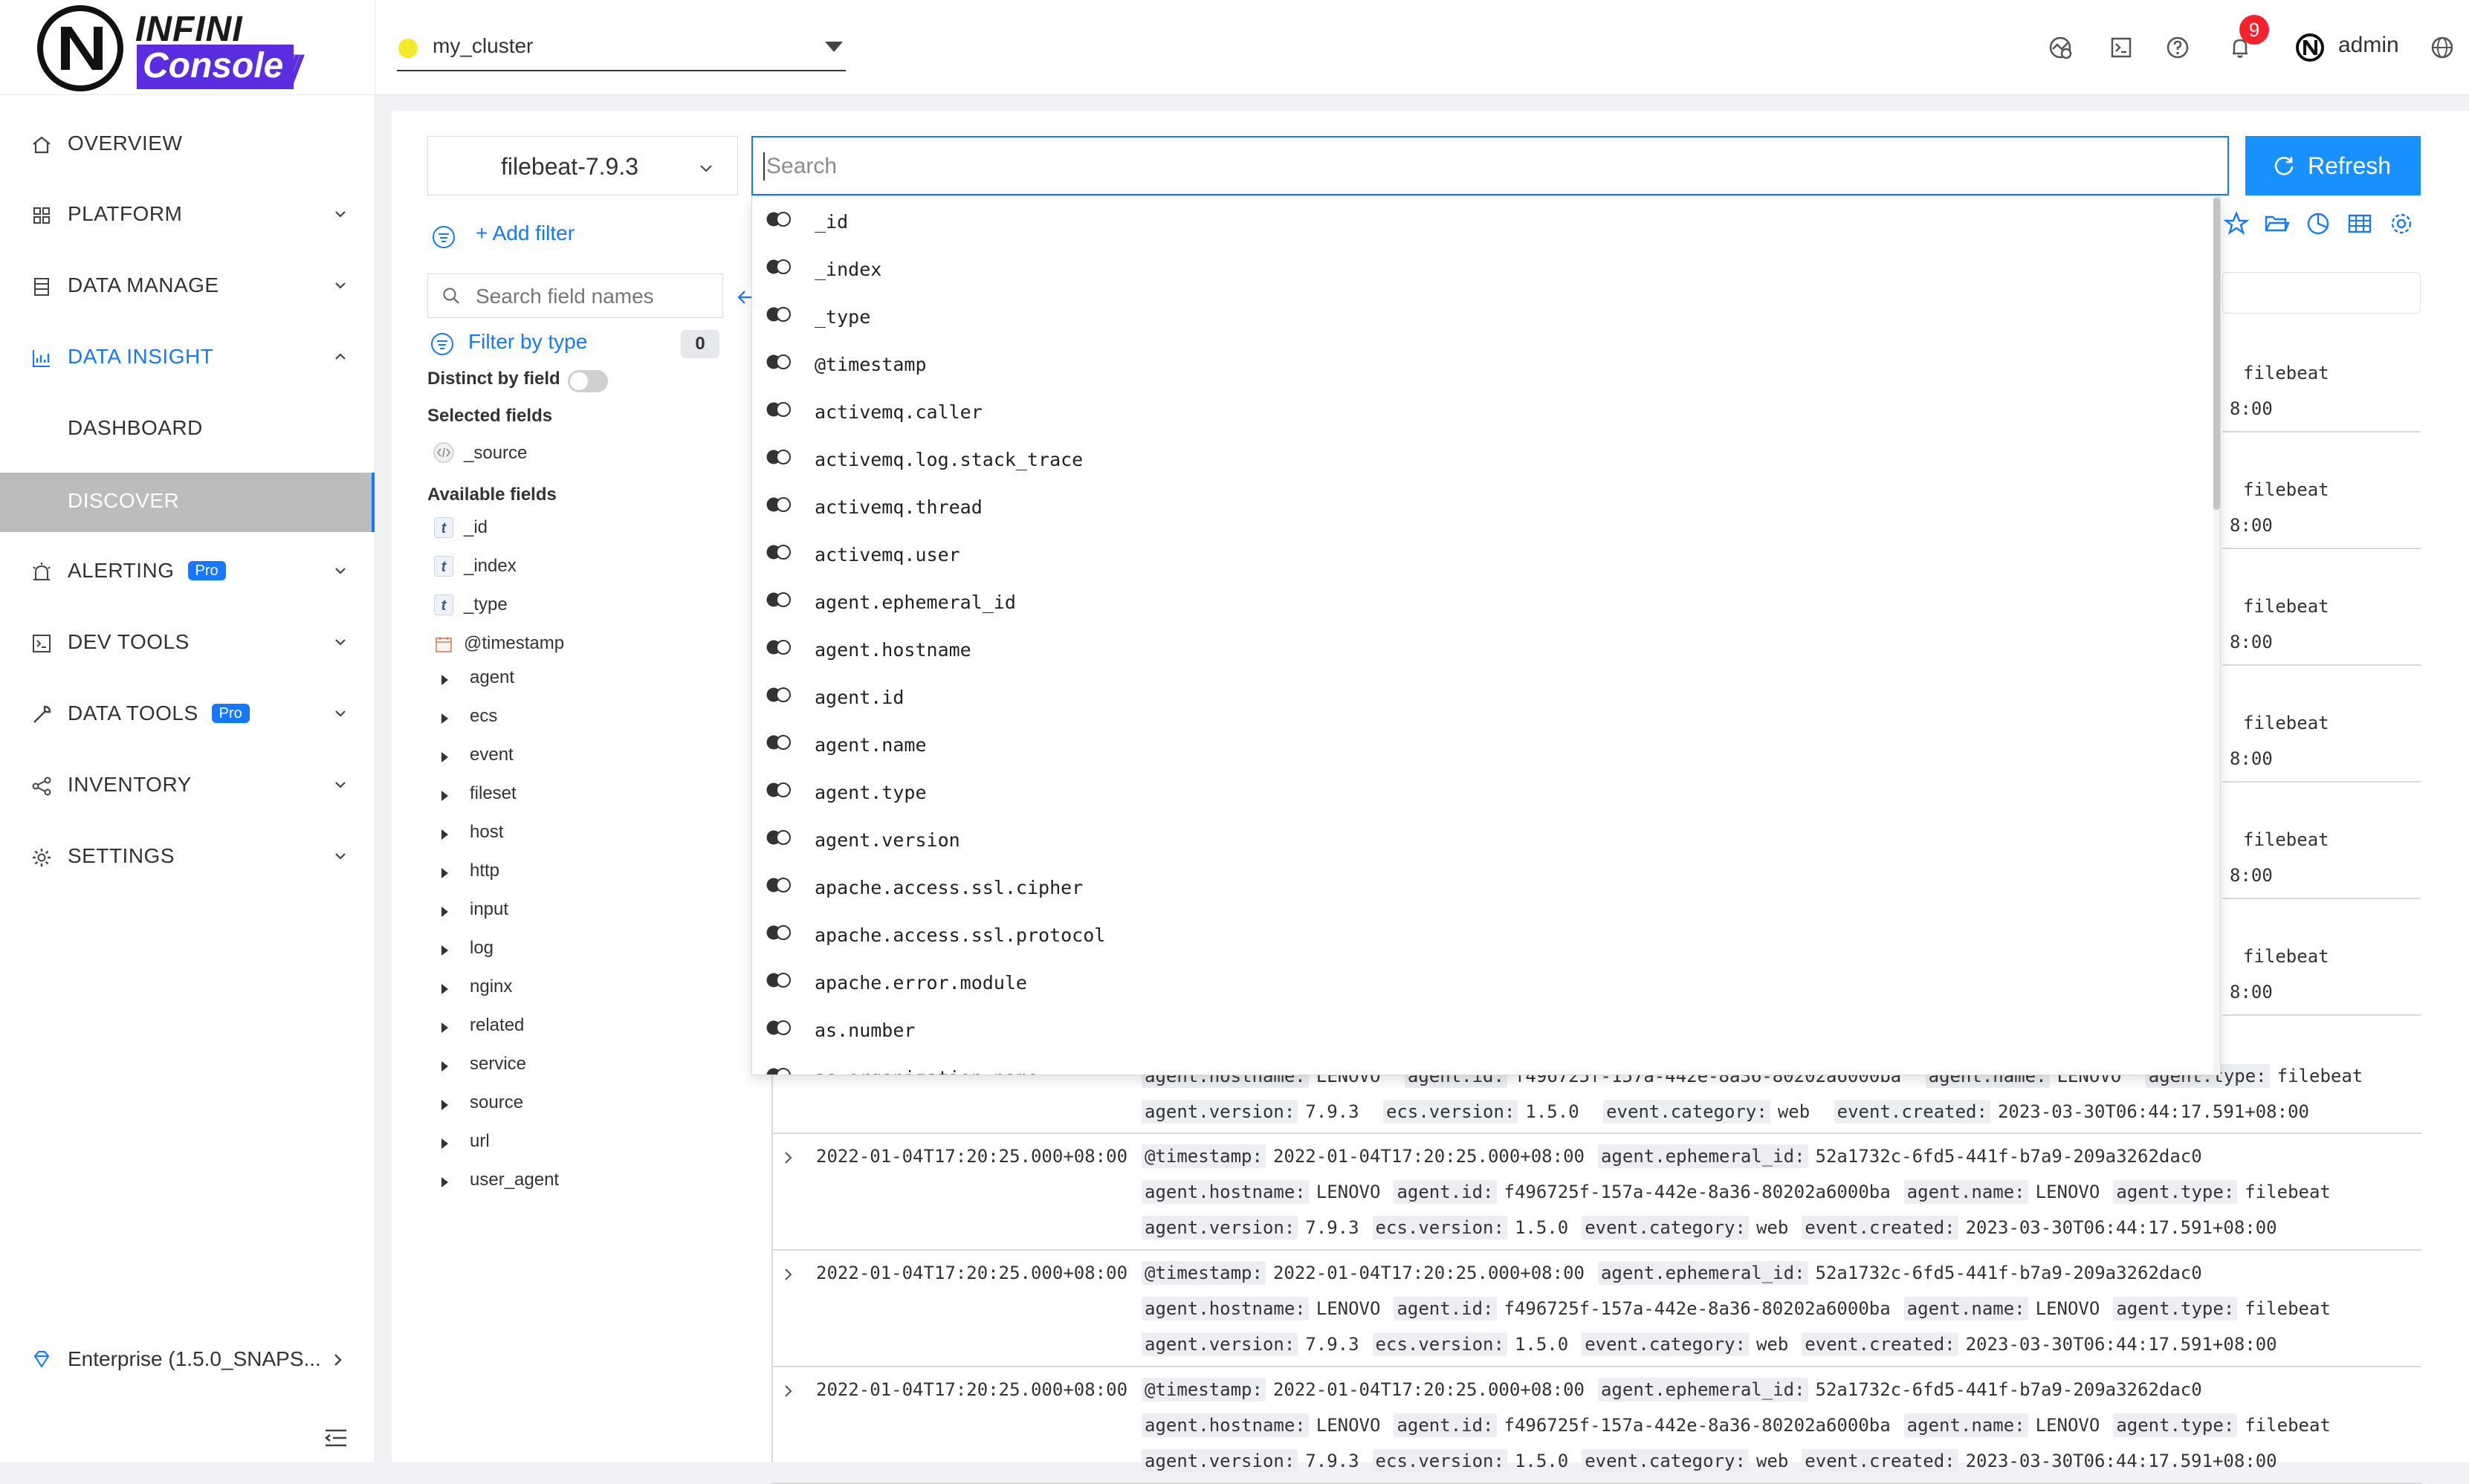 The image size is (2469, 1484). What do you see at coordinates (1480, 316) in the screenshot?
I see `suggestion-item: _type` at bounding box center [1480, 316].